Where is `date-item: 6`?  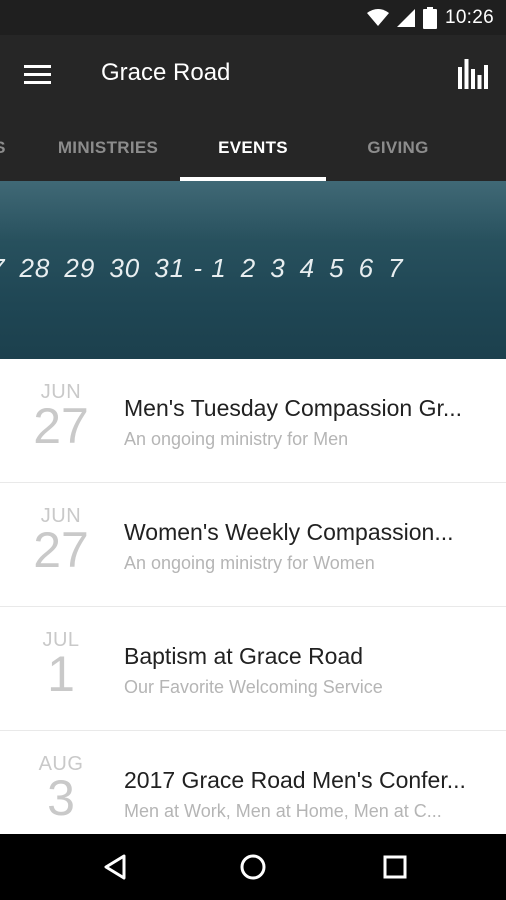
date-item: 6 is located at coordinates (366, 268).